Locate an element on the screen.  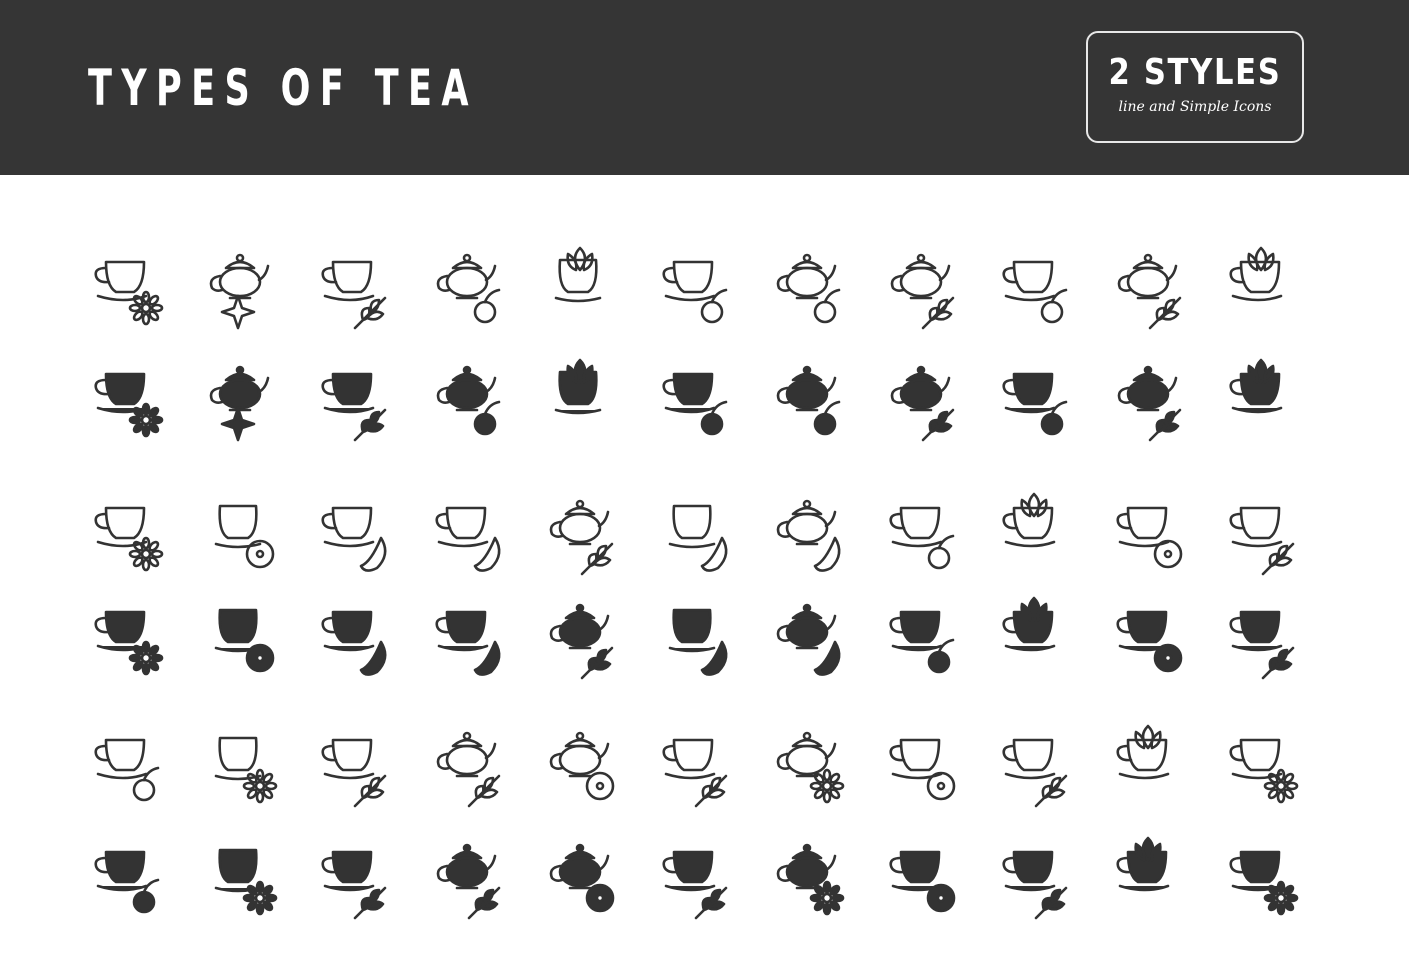
badge-title: 2 STYLES is located at coordinates (1195, 72).